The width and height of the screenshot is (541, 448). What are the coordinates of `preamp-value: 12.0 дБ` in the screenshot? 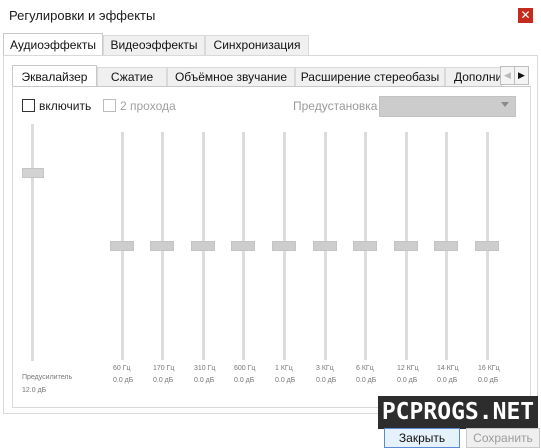 It's located at (34, 390).